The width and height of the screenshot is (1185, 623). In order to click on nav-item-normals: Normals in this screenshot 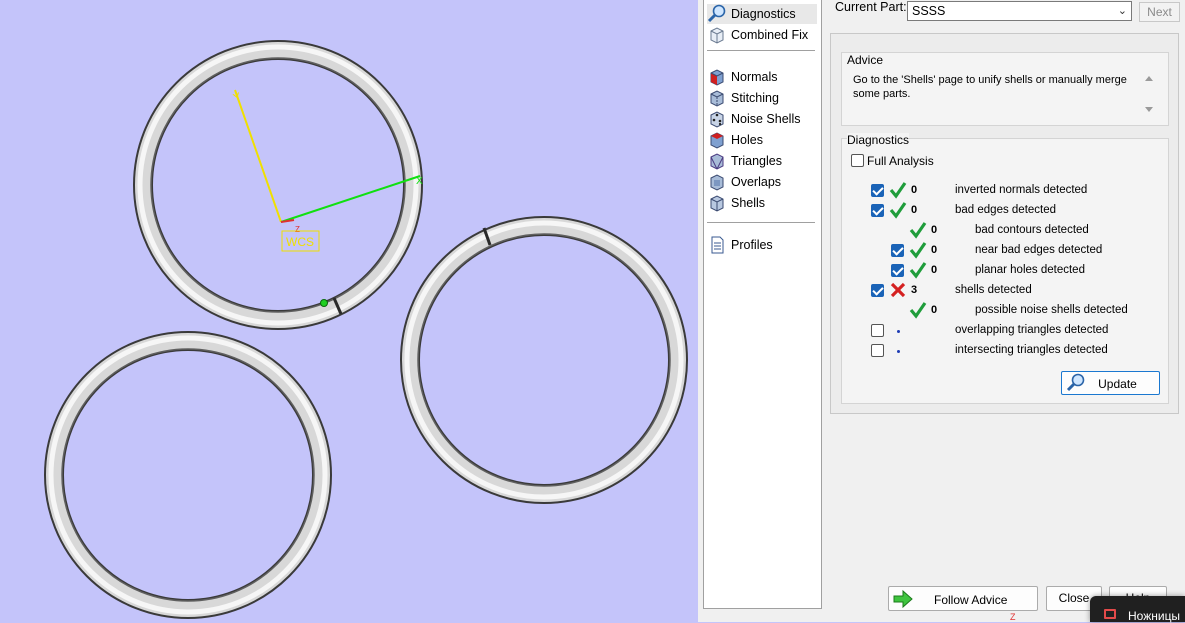, I will do `click(762, 77)`.